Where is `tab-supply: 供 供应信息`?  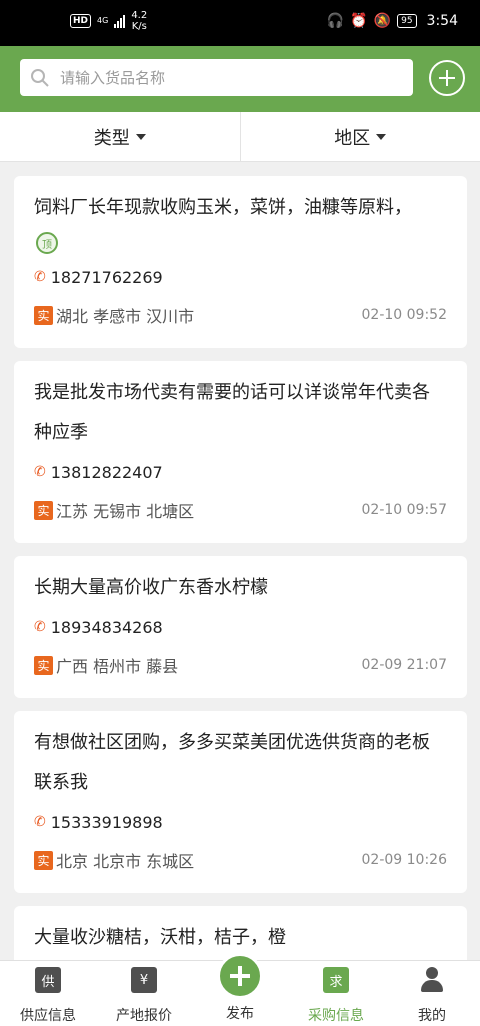 tab-supply: 供 供应信息 is located at coordinates (48, 993).